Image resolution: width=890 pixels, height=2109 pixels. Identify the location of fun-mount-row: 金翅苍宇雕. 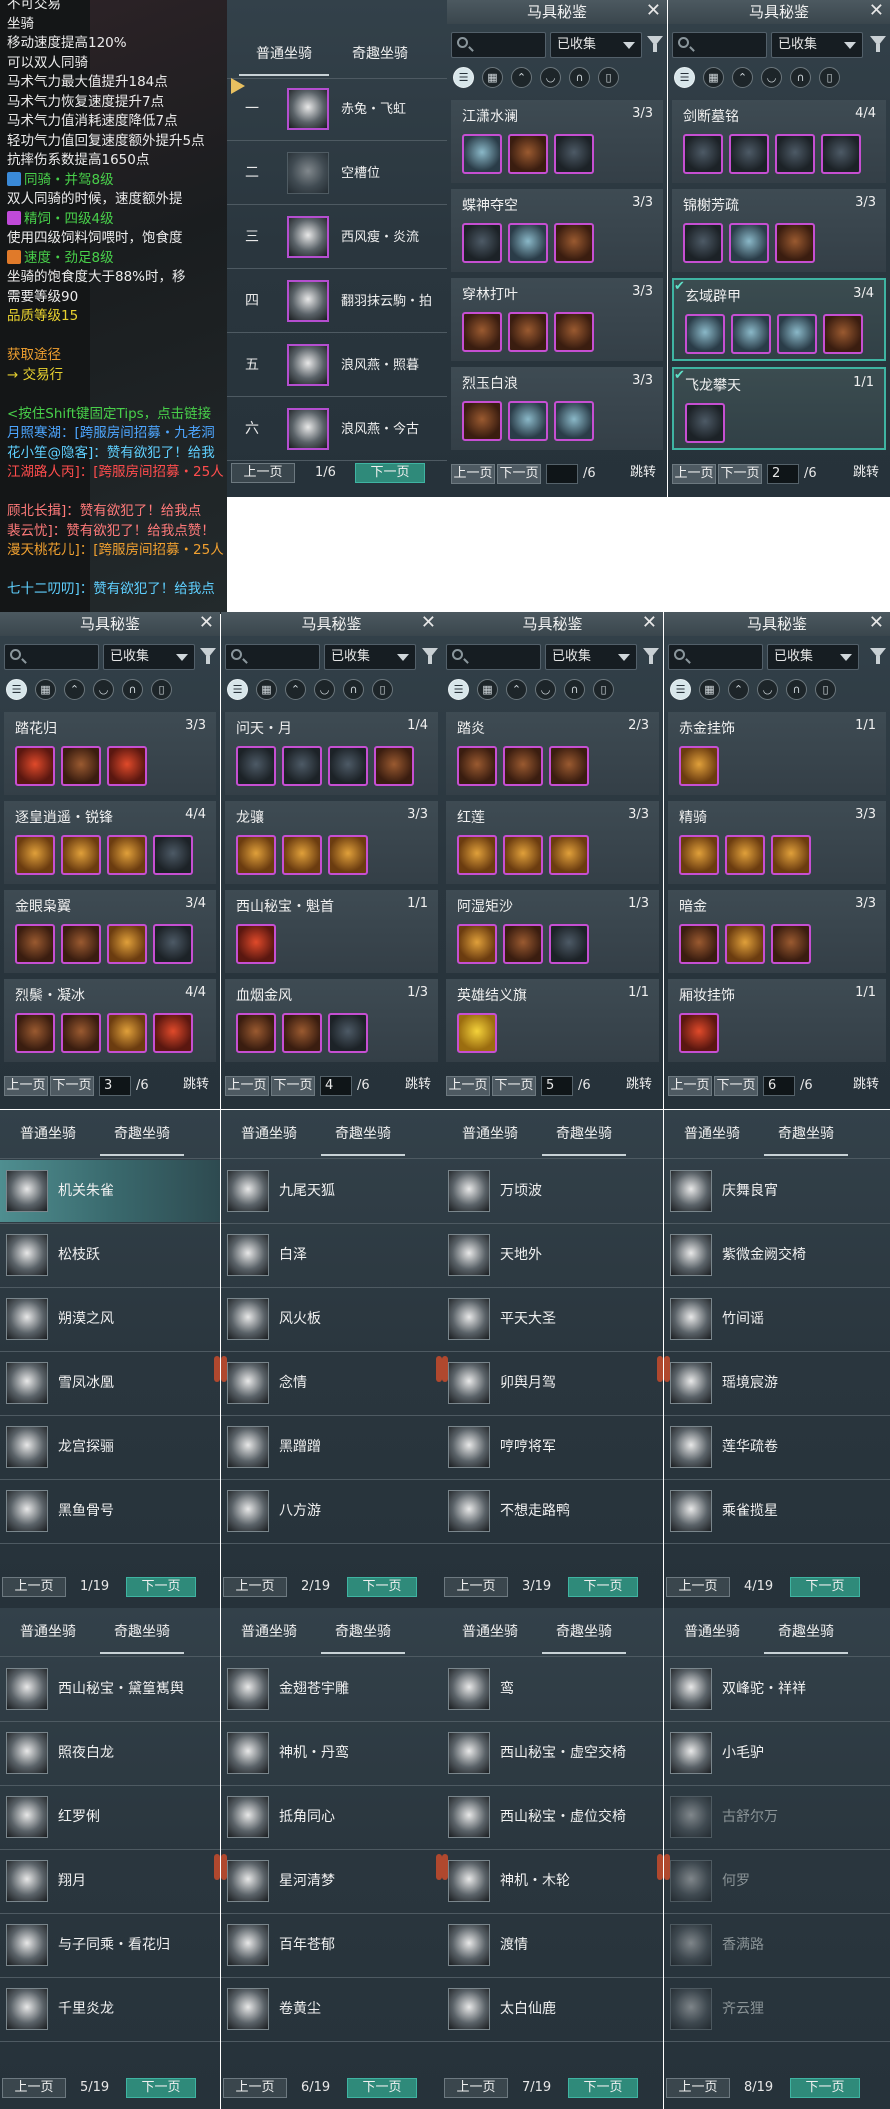
(331, 1690).